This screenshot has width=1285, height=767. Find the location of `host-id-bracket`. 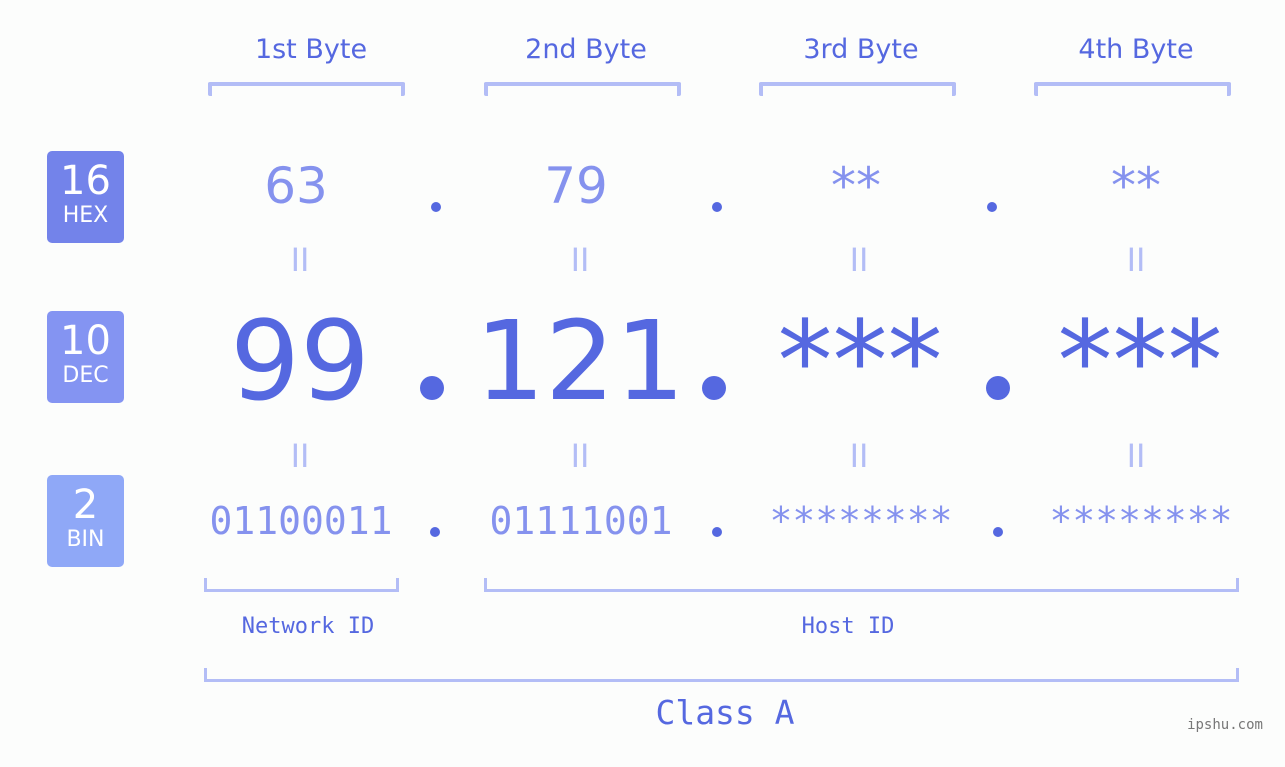

host-id-bracket is located at coordinates (861, 585).